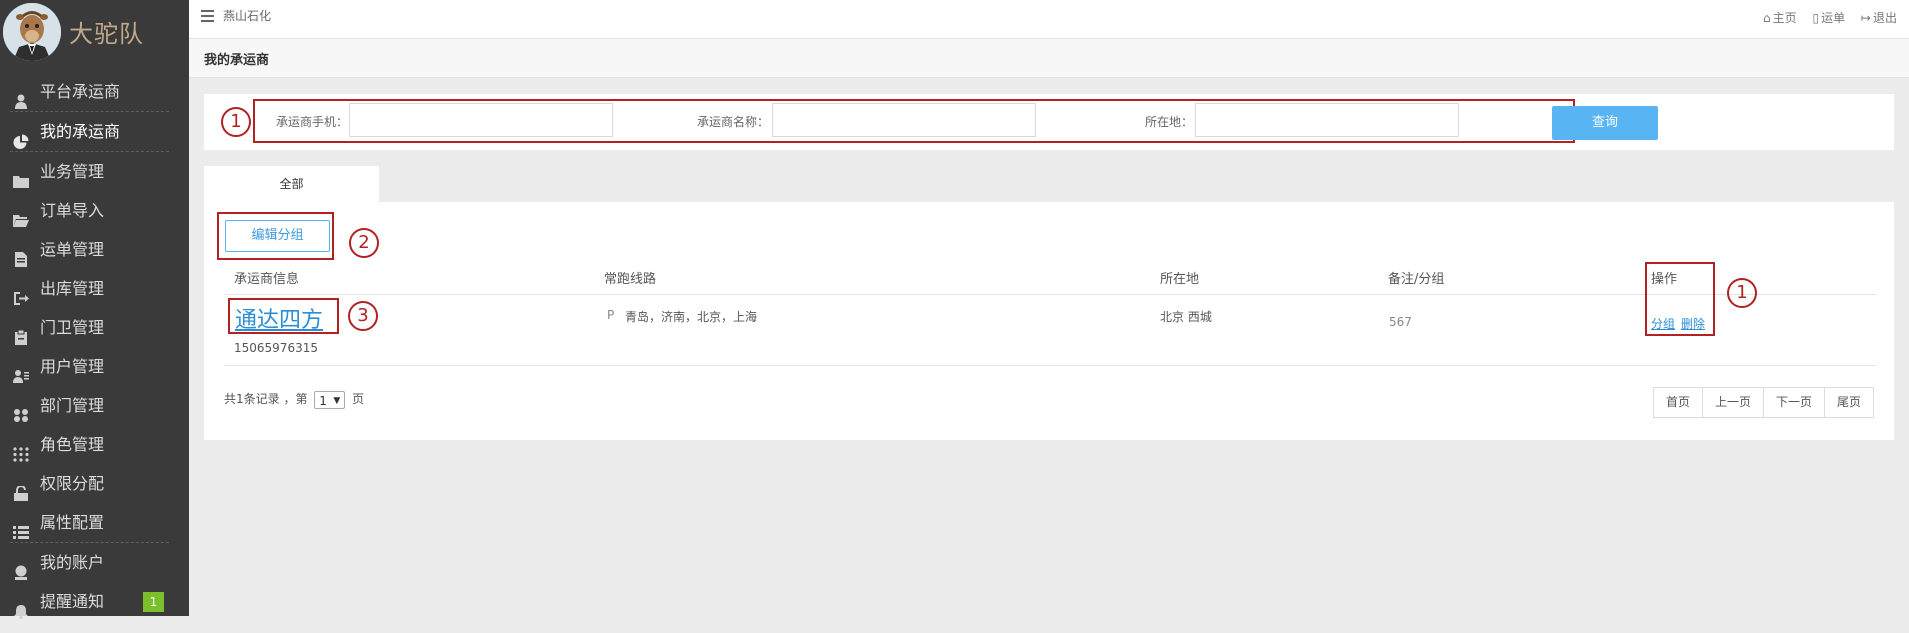  I want to click on logout-link-label: 退出, so click(1884, 18).